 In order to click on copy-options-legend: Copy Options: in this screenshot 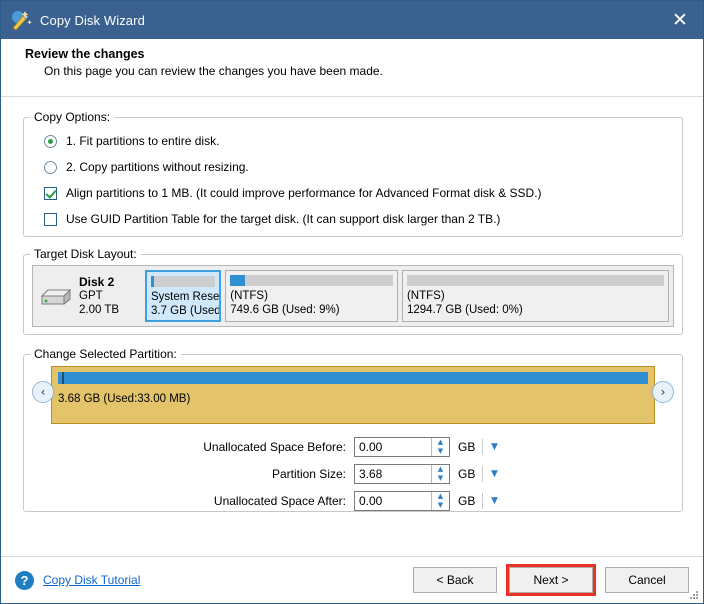, I will do `click(72, 117)`.